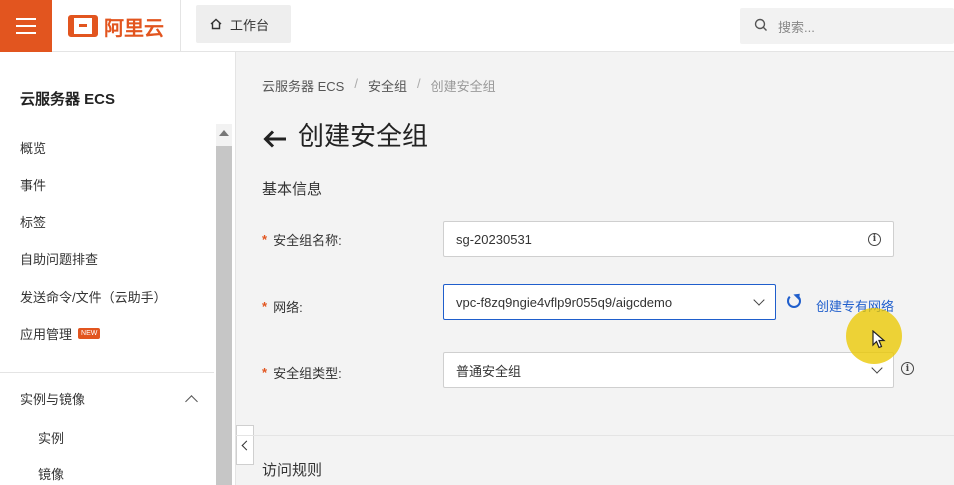 The image size is (954, 485). Describe the element at coordinates (564, 302) in the screenshot. I see `network-select-value: vpc-f8zq9ngie4vflp9r055q9/aigcdemo` at that location.